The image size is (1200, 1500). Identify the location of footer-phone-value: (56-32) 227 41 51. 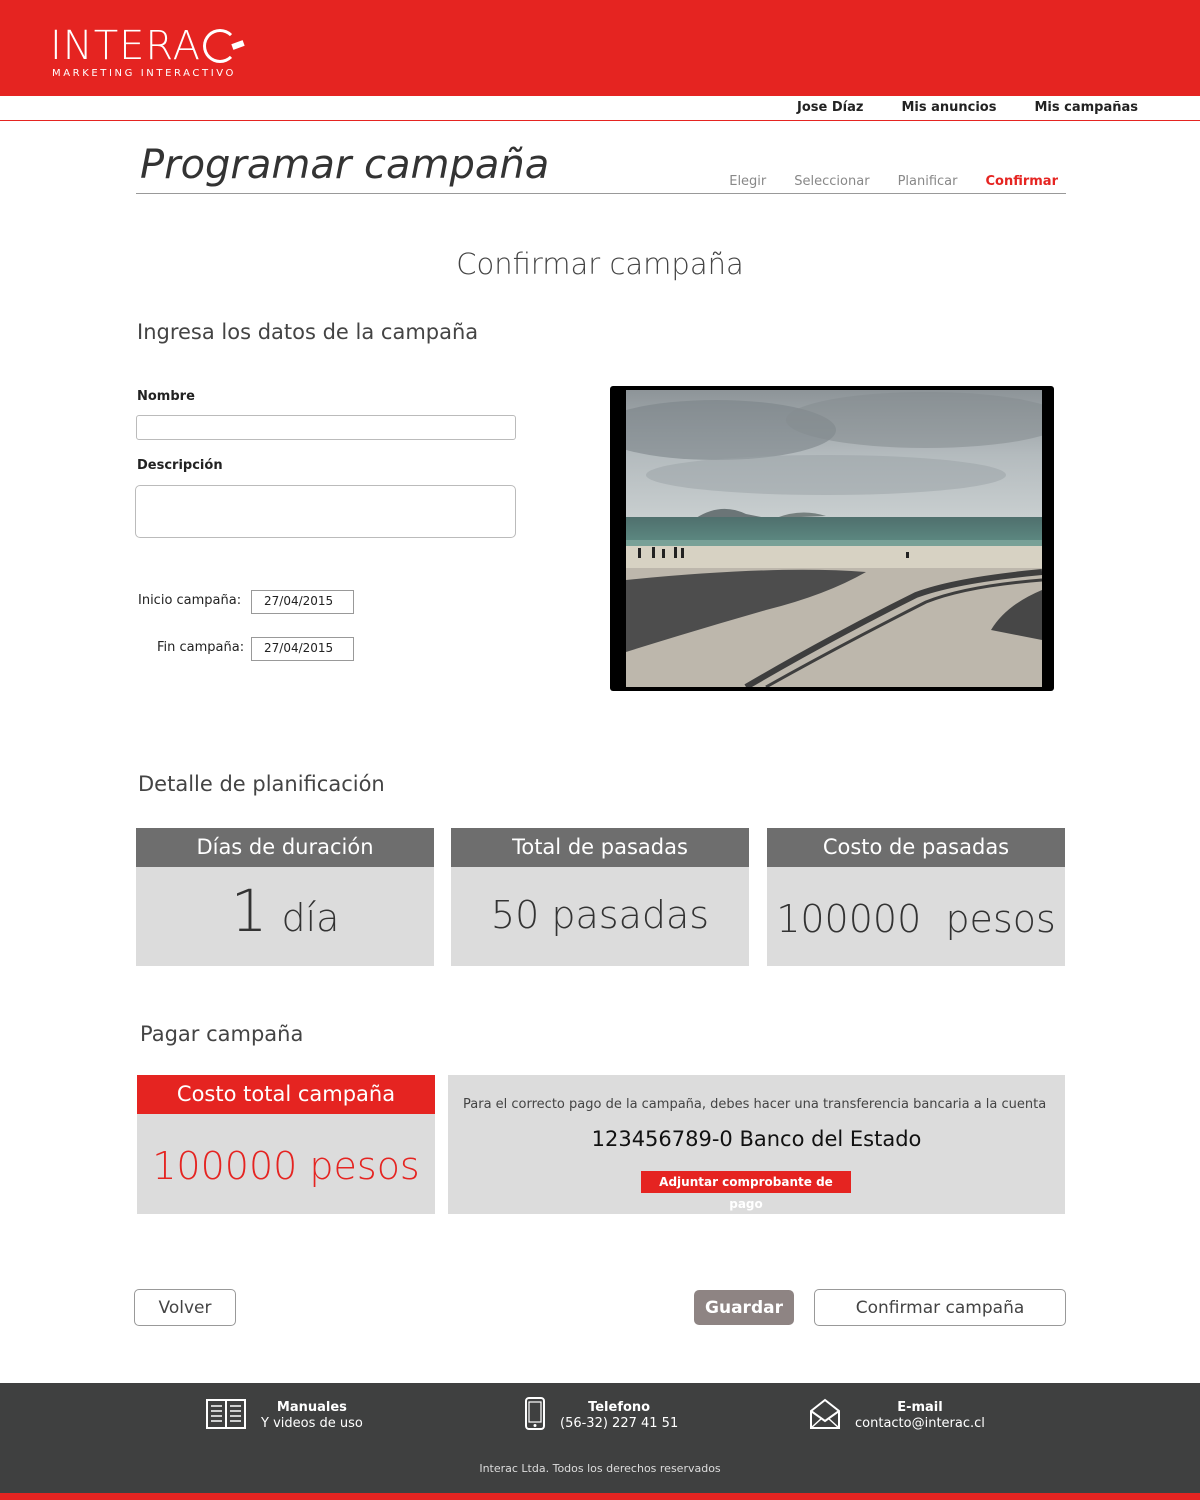
(619, 1423).